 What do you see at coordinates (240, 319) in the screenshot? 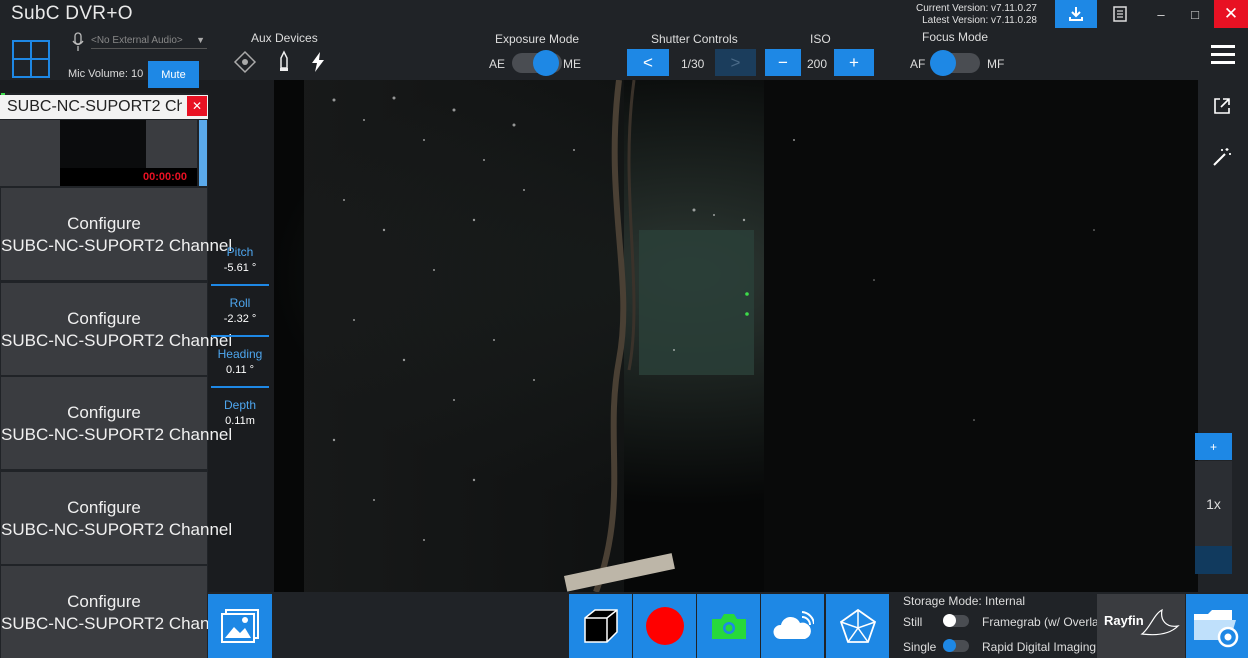
I see `telemetry-value: -2.32 °` at bounding box center [240, 319].